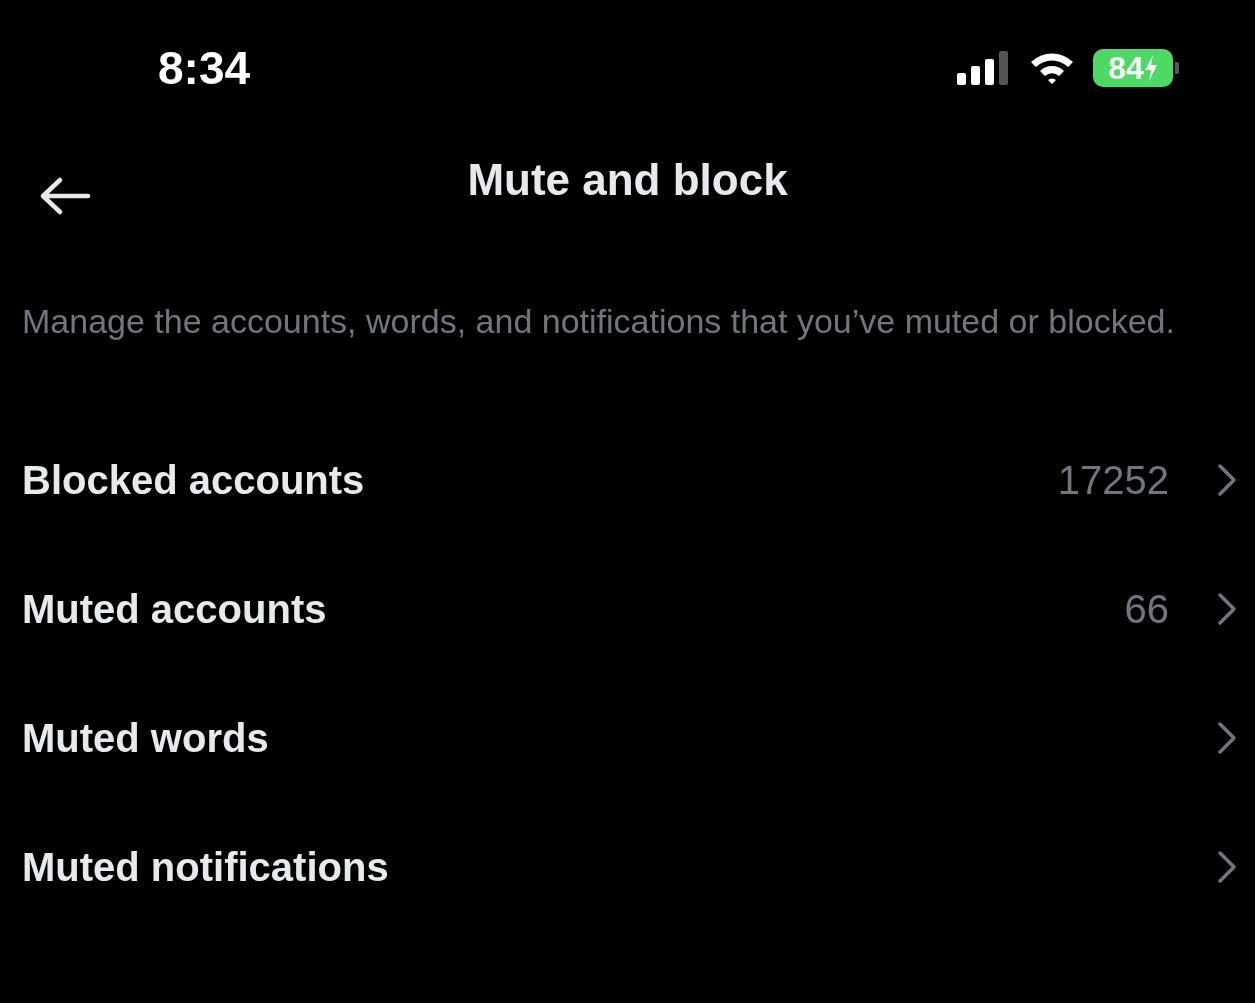  I want to click on row-count: 66, so click(1146, 609).